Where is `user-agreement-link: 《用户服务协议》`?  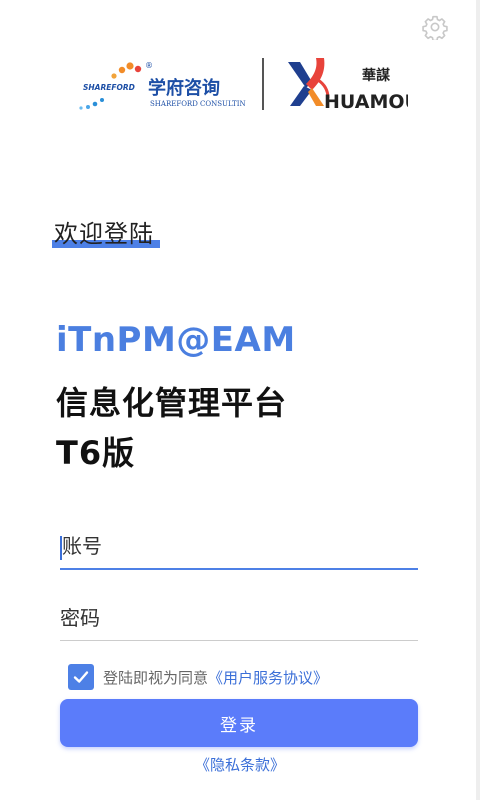
user-agreement-link: 《用户服务协议》 is located at coordinates (268, 678).